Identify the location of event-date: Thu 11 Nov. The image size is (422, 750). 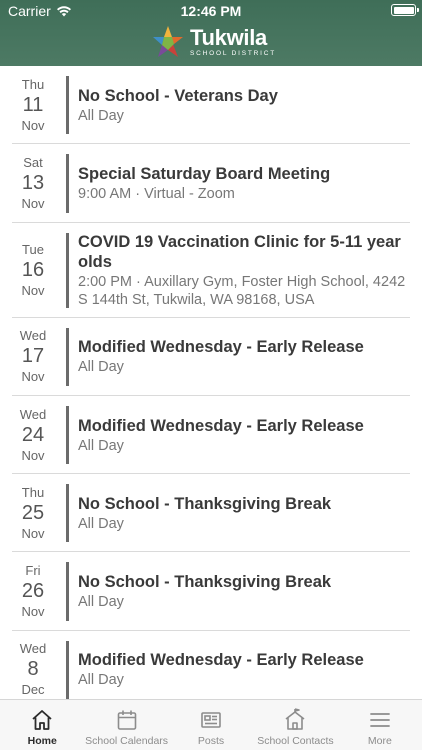
(33, 105).